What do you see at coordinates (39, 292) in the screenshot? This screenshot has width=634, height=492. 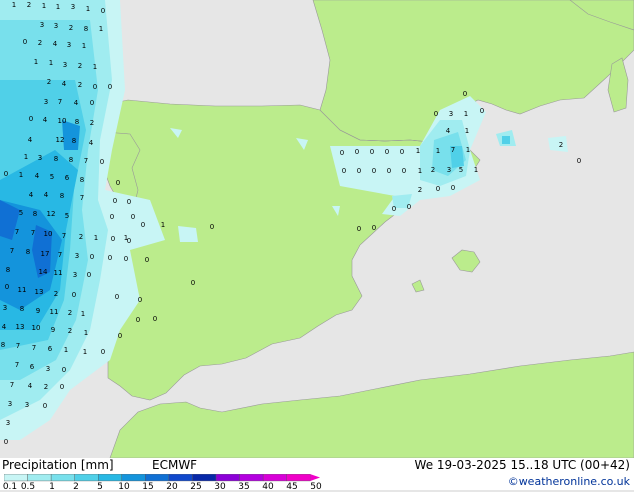 I see `precip-value: 13` at bounding box center [39, 292].